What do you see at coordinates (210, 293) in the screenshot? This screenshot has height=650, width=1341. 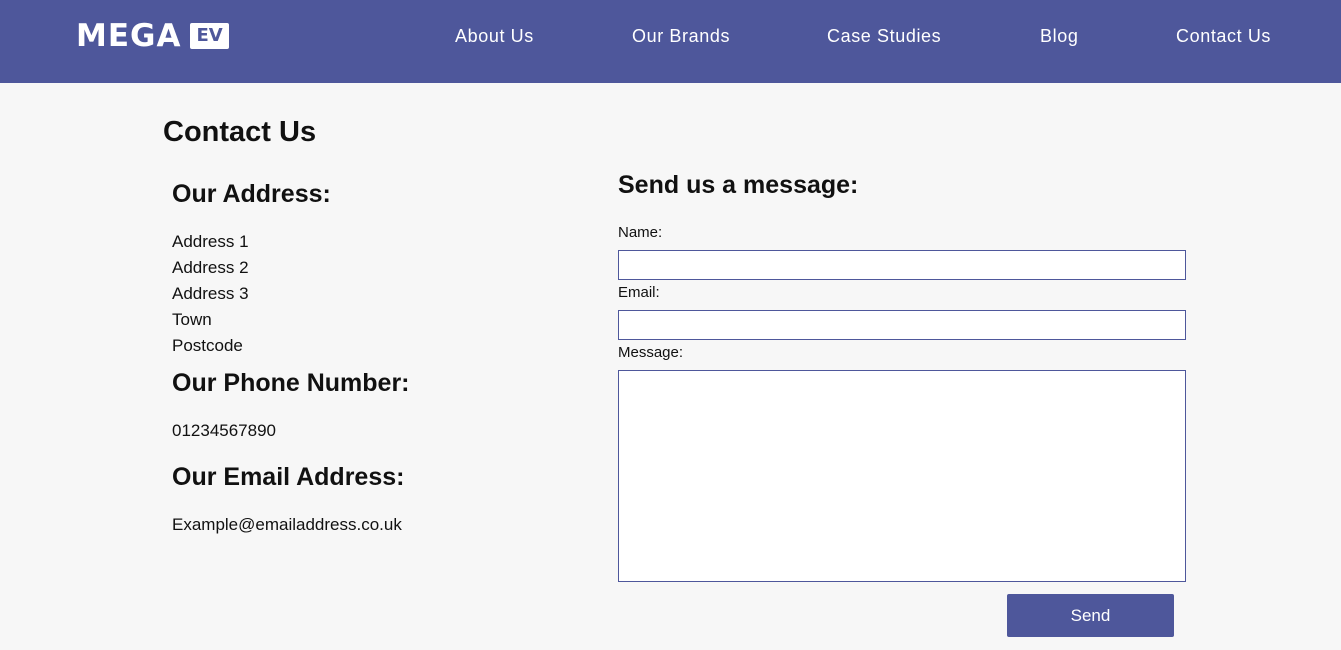 I see `address-line-3: Address 3` at bounding box center [210, 293].